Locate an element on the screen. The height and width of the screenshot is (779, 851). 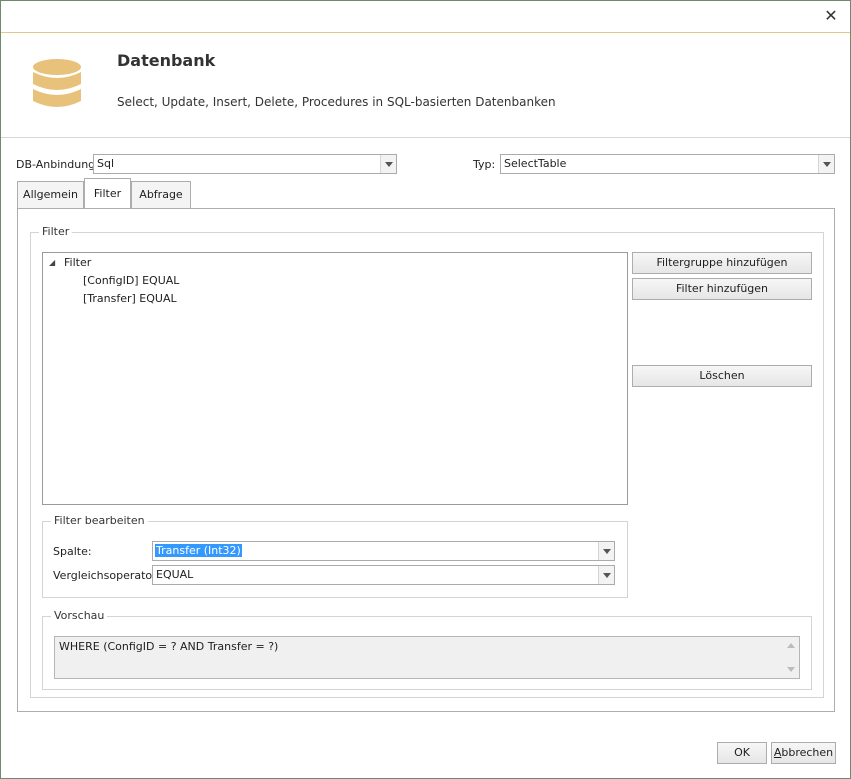
tree-item: [Transfer] EQUAL is located at coordinates (130, 298).